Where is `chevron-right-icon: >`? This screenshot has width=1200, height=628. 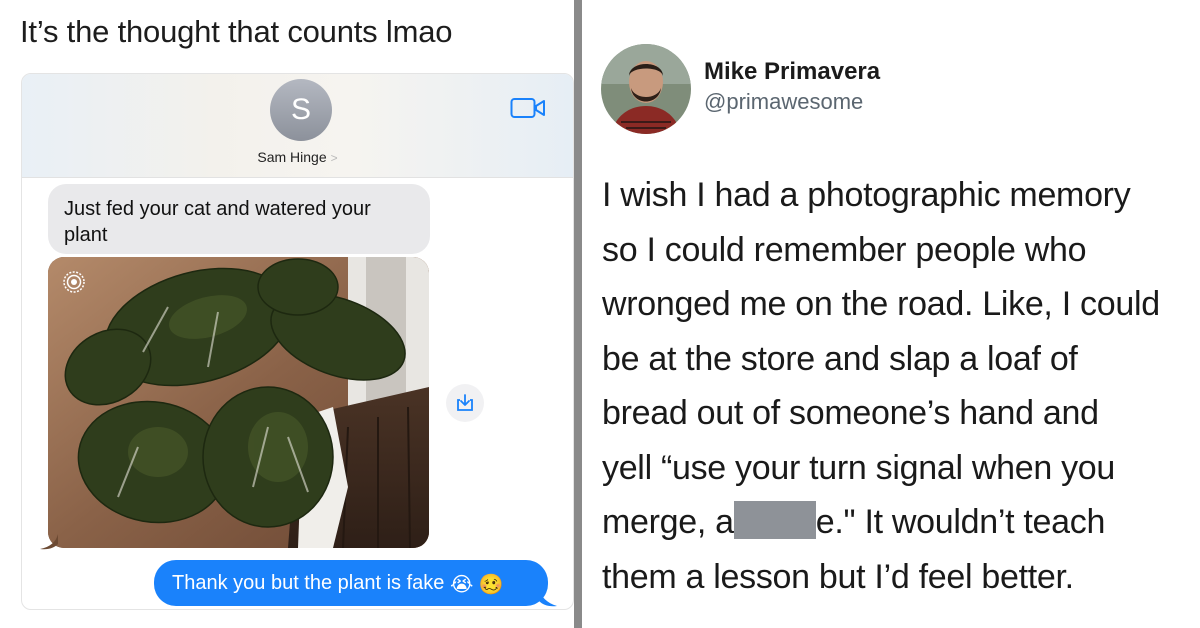
chevron-right-icon: > is located at coordinates (334, 158).